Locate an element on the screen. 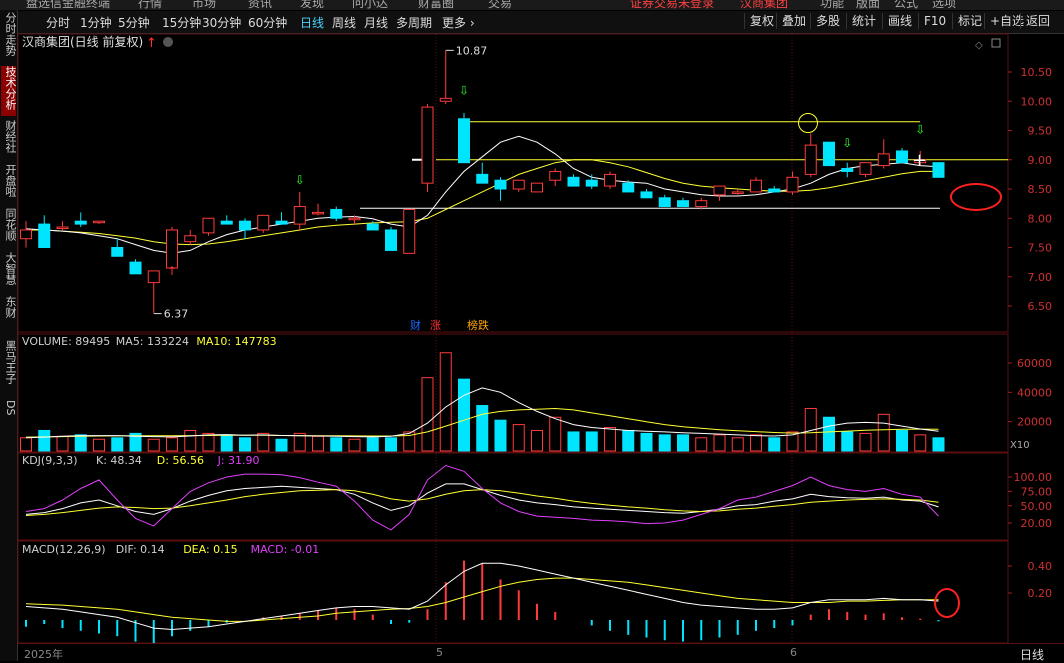 The image size is (1064, 663). price-tick-label: 8.50 is located at coordinates (1040, 189).